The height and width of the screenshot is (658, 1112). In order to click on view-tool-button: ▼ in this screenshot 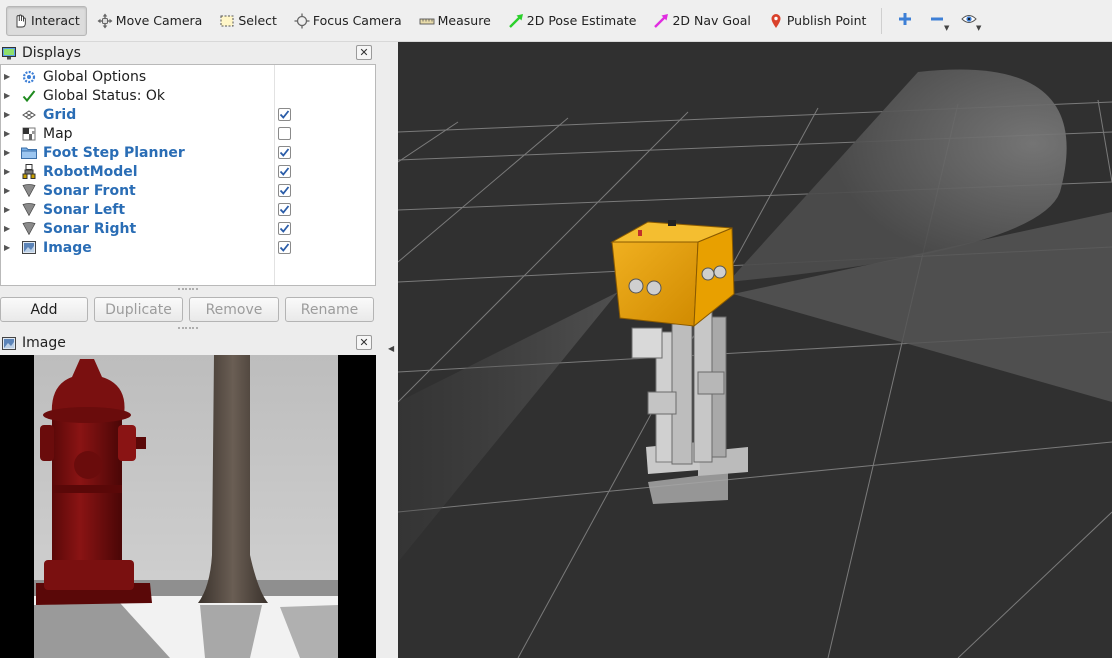, I will do `click(969, 21)`.